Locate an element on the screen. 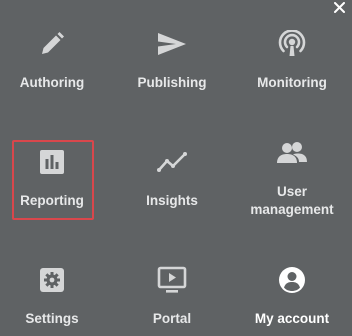 This screenshot has width=352, height=336. send-icon is located at coordinates (172, 44).